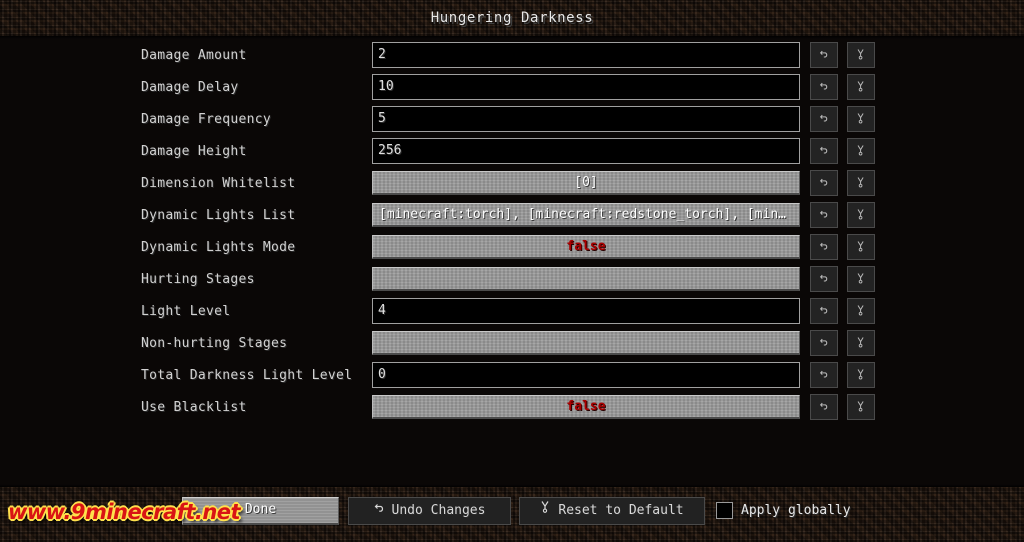  What do you see at coordinates (586, 119) in the screenshot?
I see `option-text-field: 5` at bounding box center [586, 119].